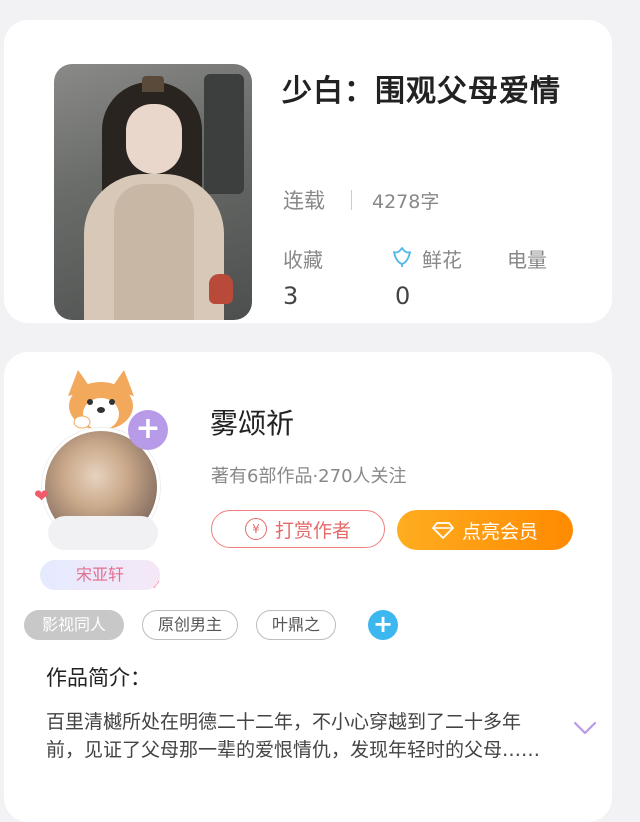 Image resolution: width=640 pixels, height=822 pixels. I want to click on tip-author-button: ¥ 打赏作者, so click(298, 529).